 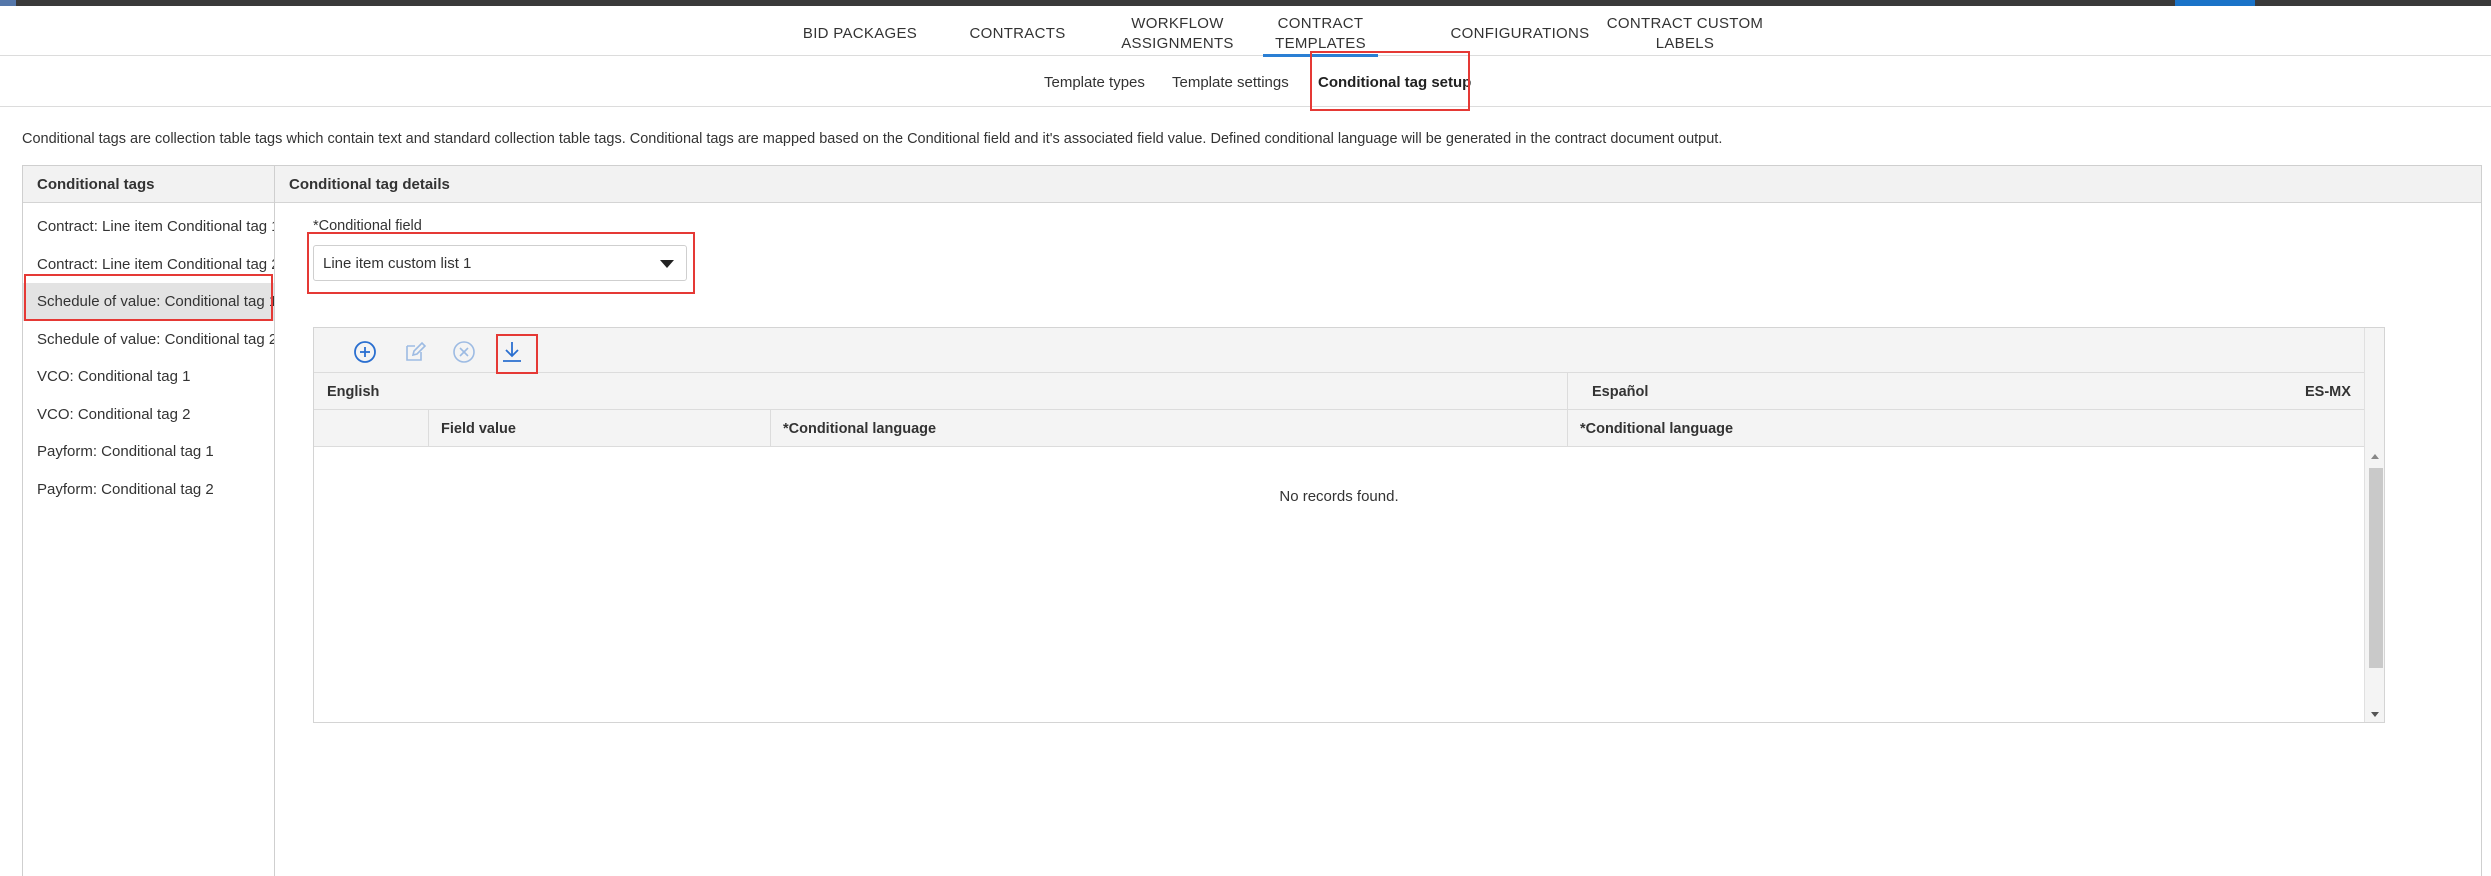 I want to click on tab-contract-templates: CONTRACT TEMPLATES, so click(x=1320, y=34).